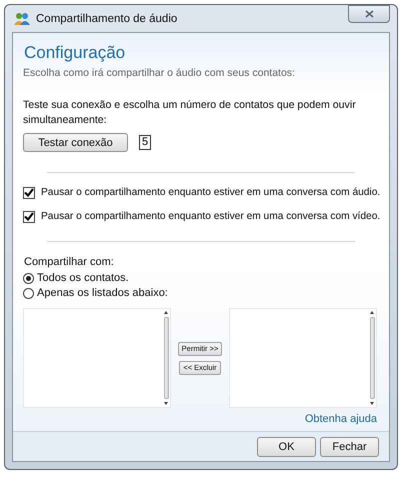 The width and height of the screenshot is (402, 480). What do you see at coordinates (190, 113) in the screenshot?
I see `instruction-text: Teste sua conexão e escolha um número de contatos que podem ouvir simultaneamente:` at bounding box center [190, 113].